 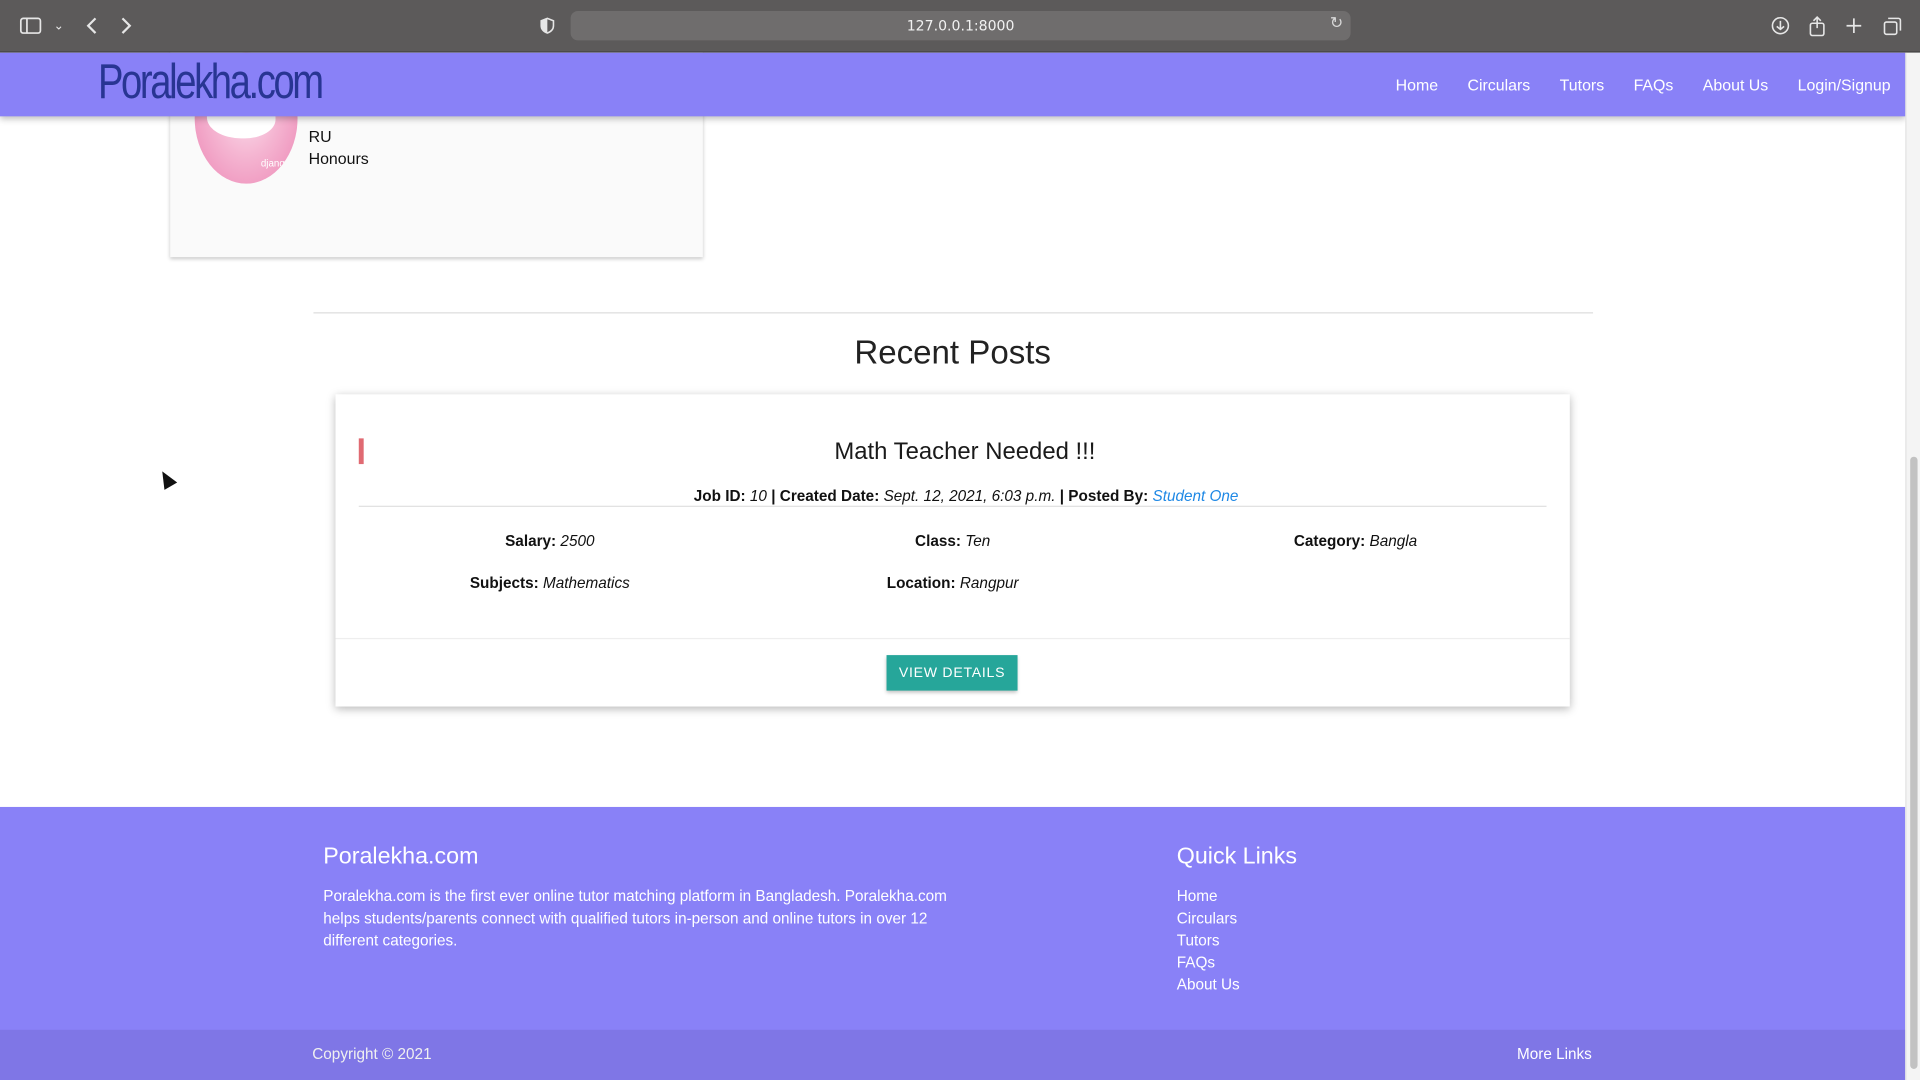 What do you see at coordinates (1891, 25) in the screenshot?
I see `tabs-overview-icon` at bounding box center [1891, 25].